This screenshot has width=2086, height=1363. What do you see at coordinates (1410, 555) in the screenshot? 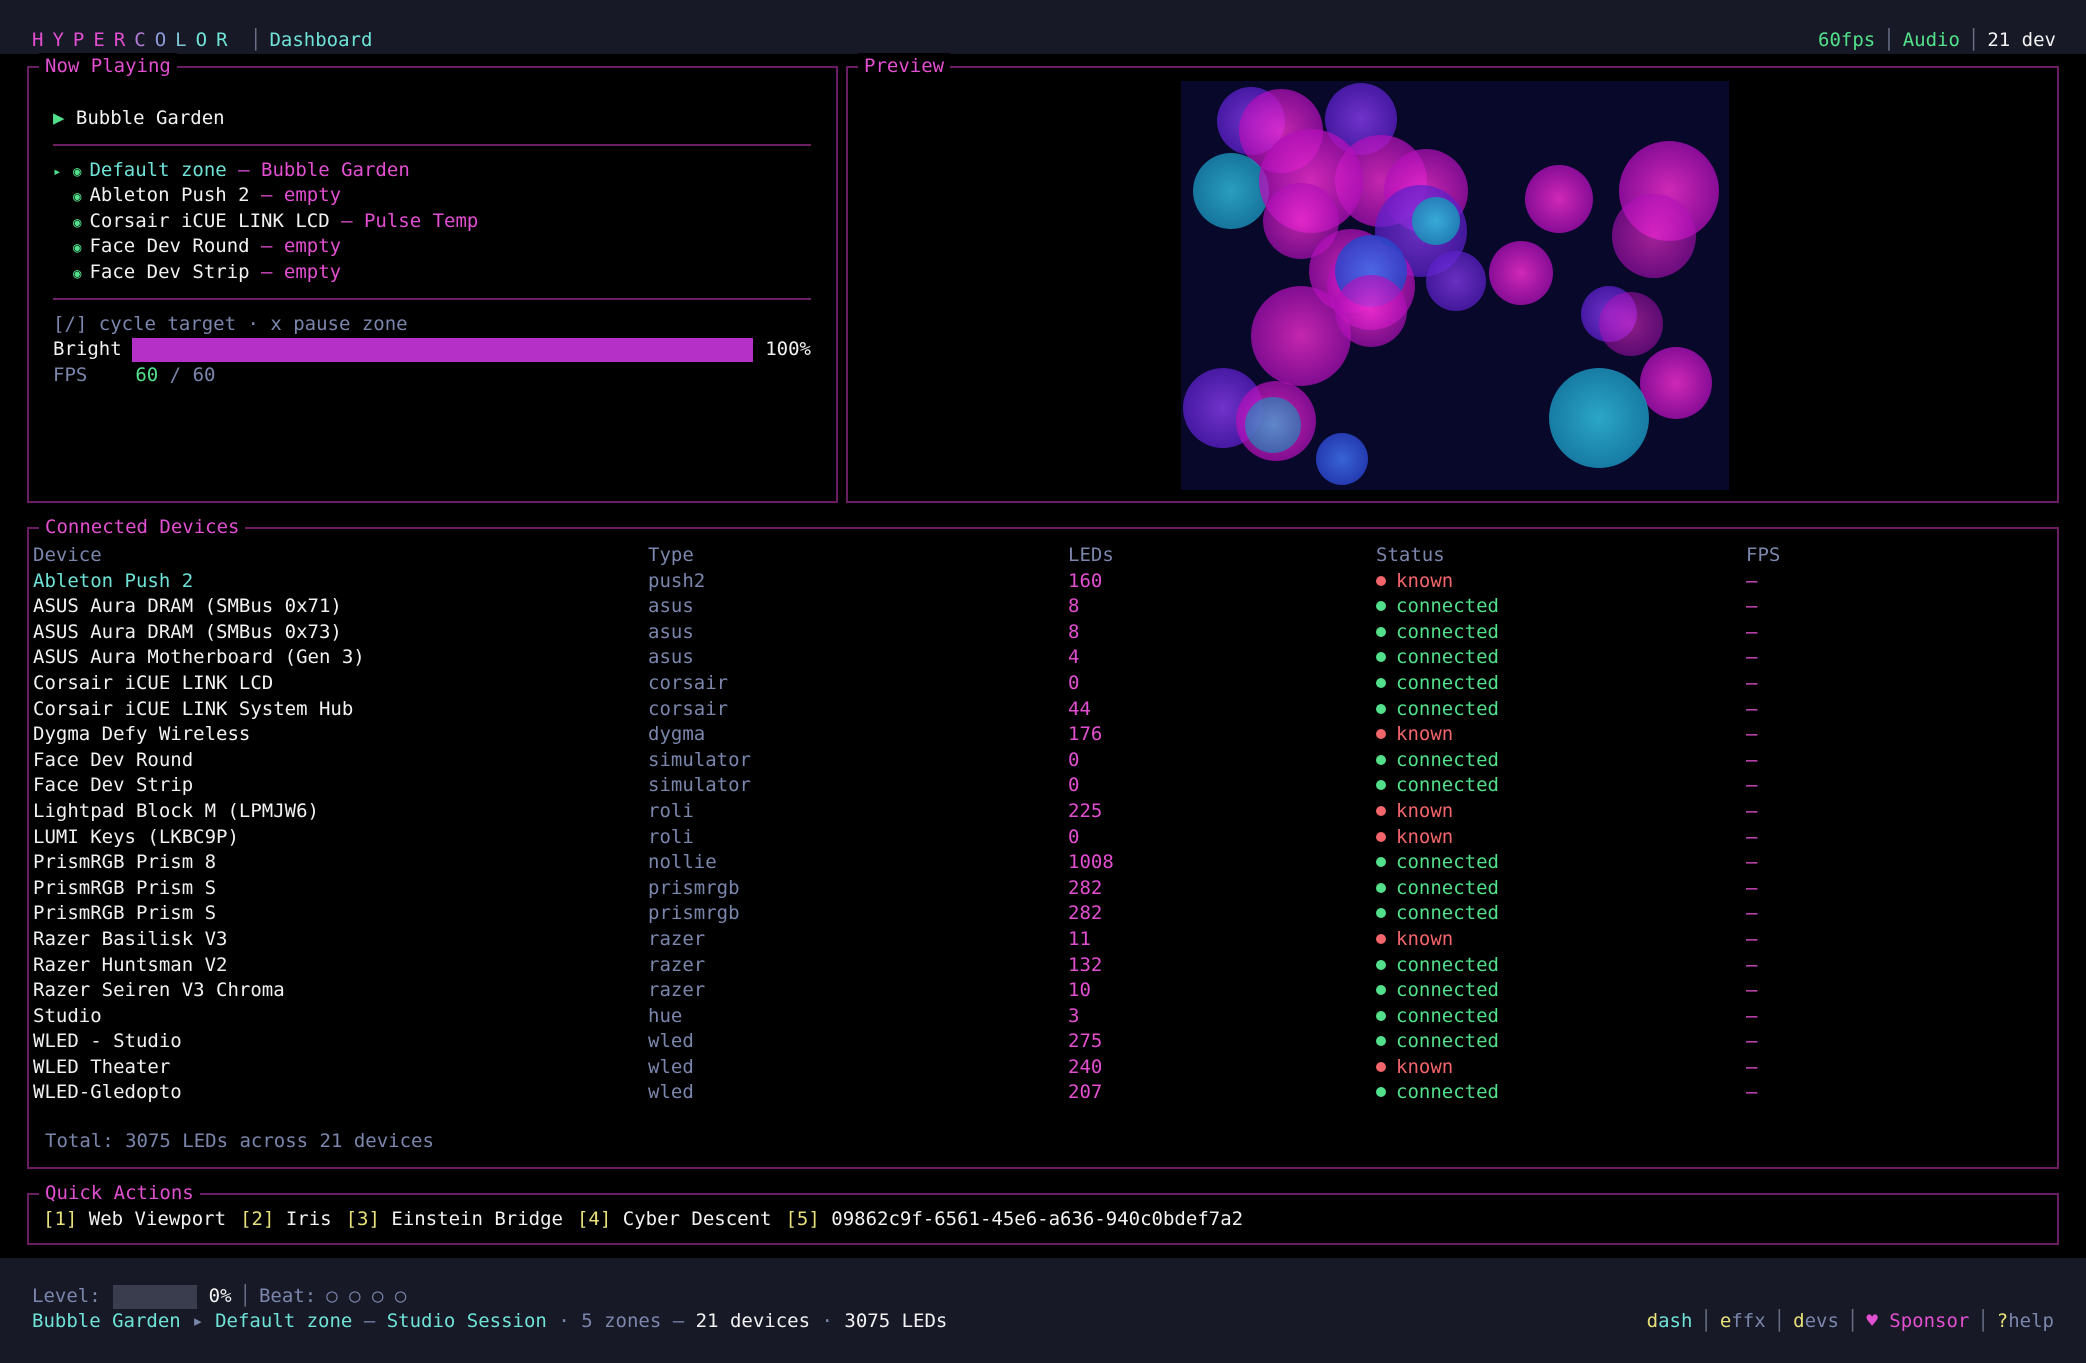
I see `column-header-status: Status` at bounding box center [1410, 555].